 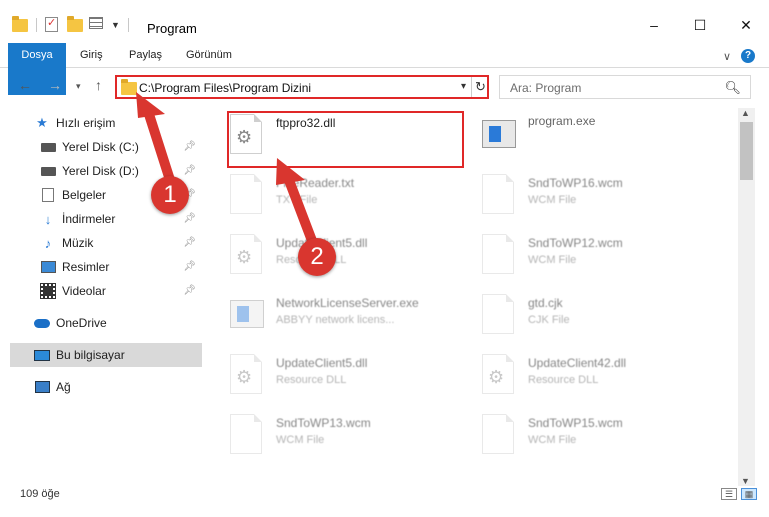 I want to click on sidebar-item-label: İndirmeler, so click(x=89, y=219).